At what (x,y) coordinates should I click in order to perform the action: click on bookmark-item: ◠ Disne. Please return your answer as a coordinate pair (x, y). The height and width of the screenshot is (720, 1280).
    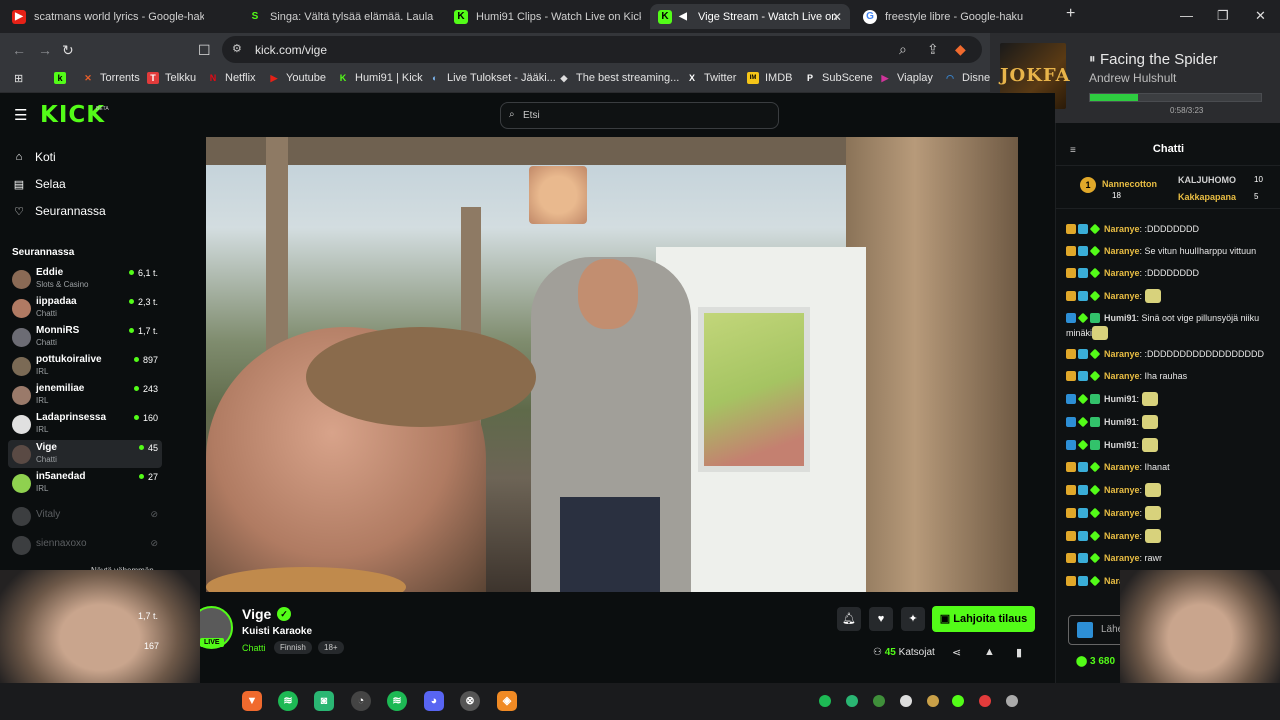
    Looking at the image, I should click on (967, 78).